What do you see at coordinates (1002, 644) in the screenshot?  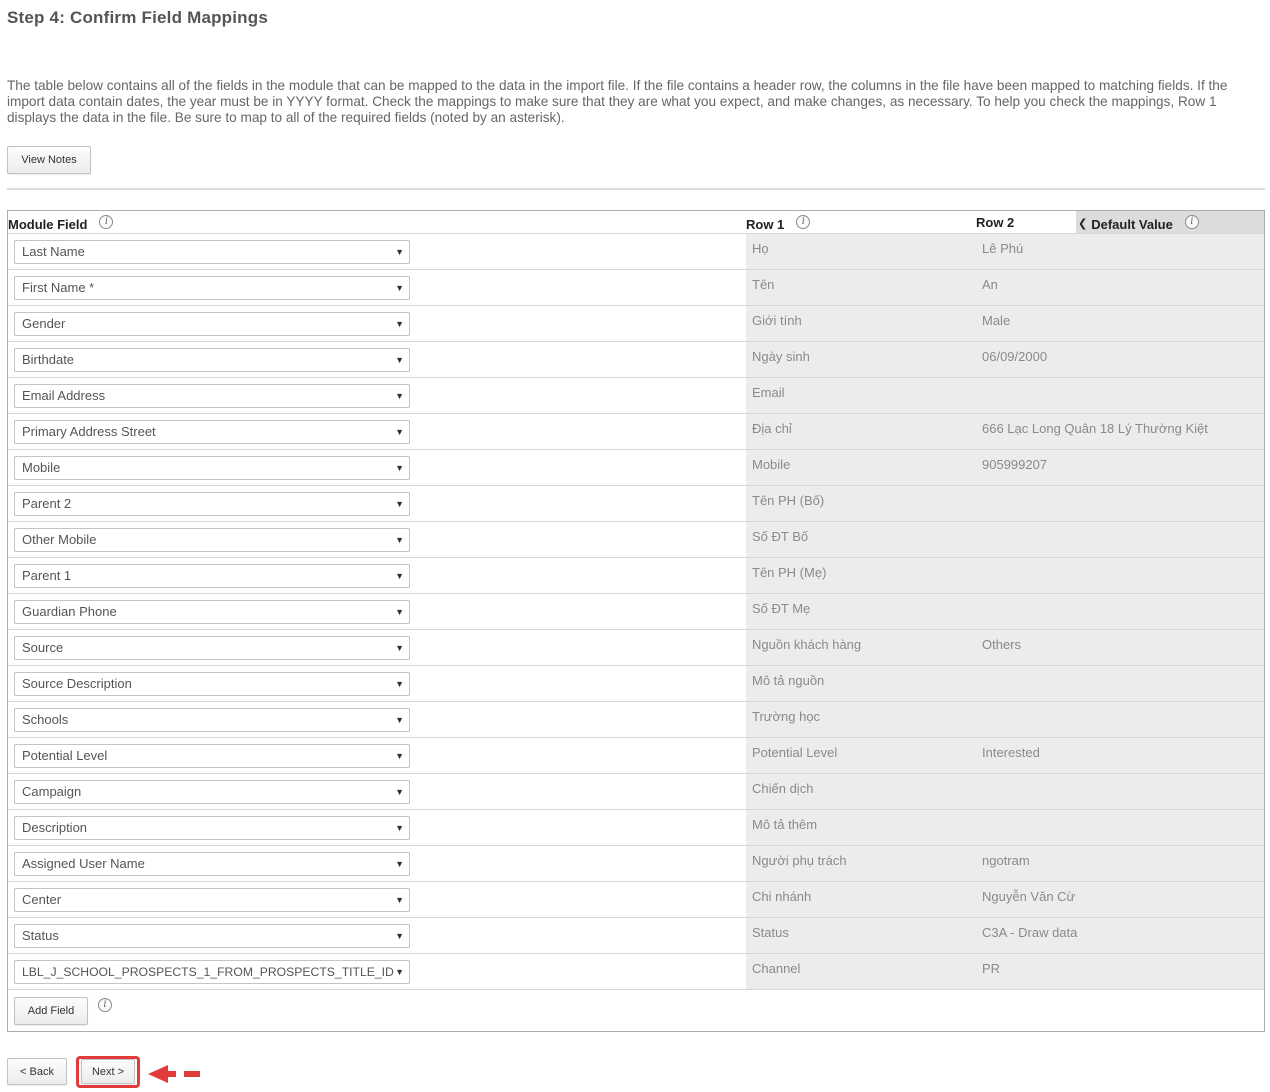 I see `row2-cell: Others` at bounding box center [1002, 644].